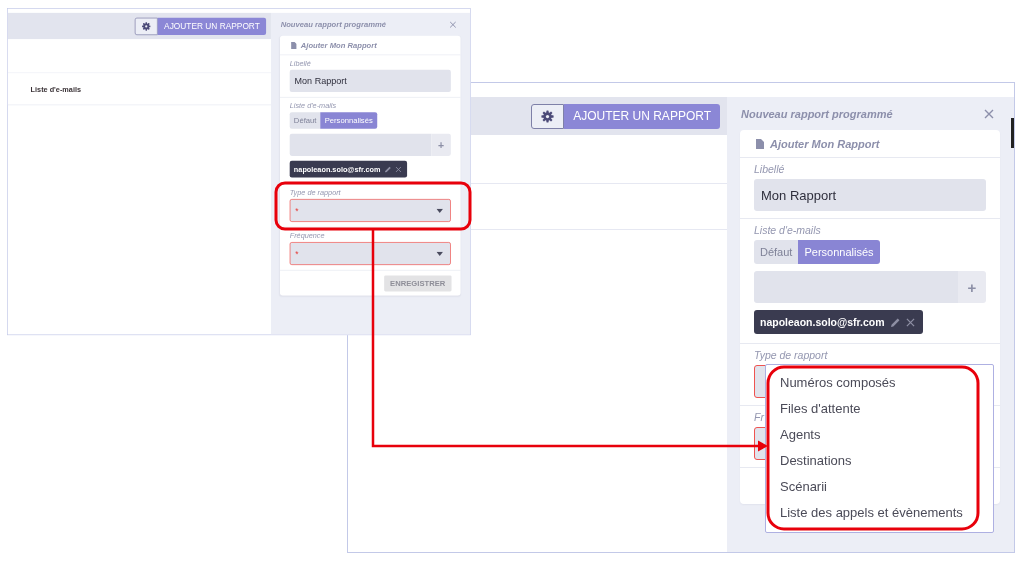  I want to click on dropdown-option: Agents, so click(879, 435).